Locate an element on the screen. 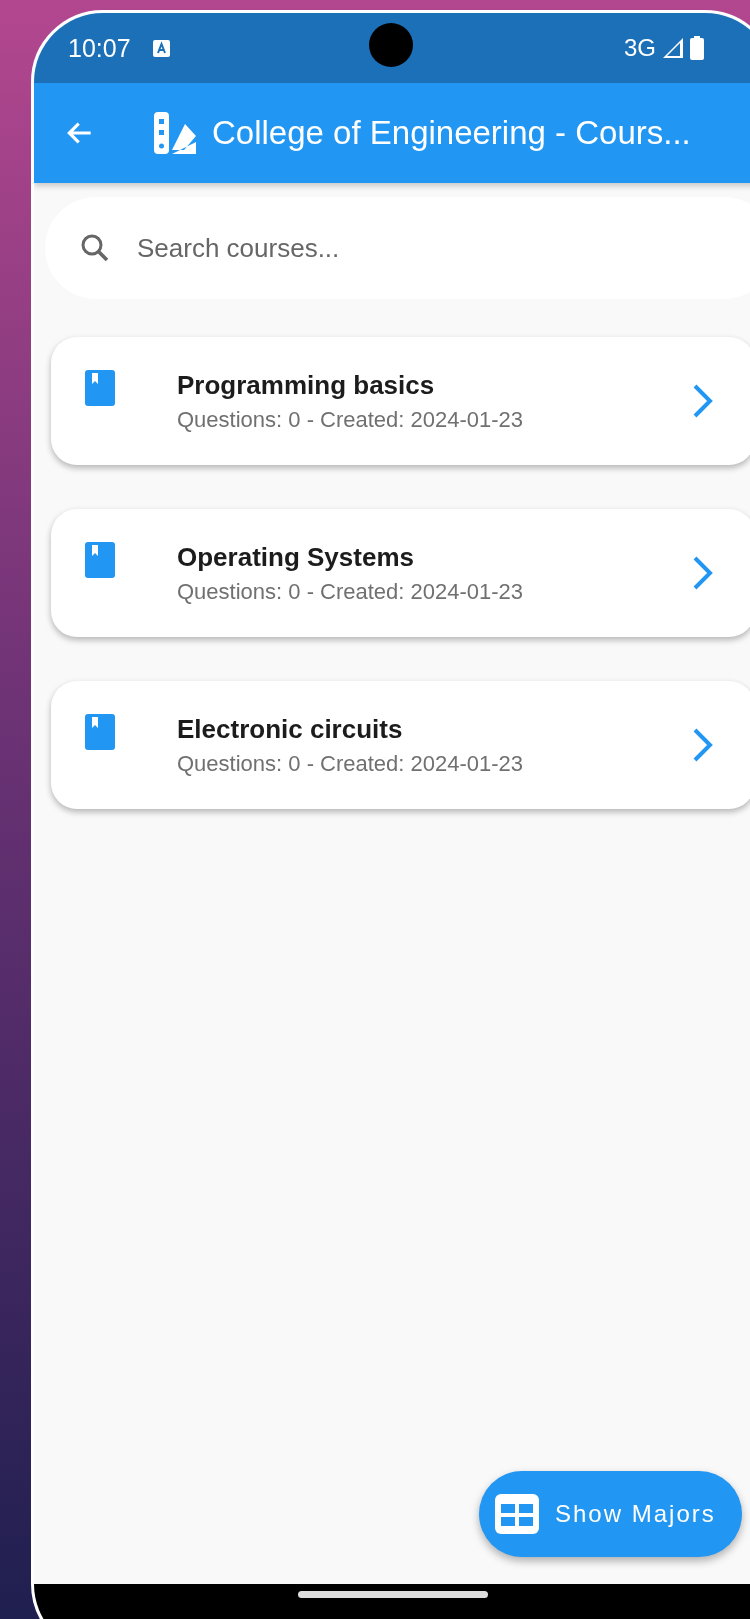 The height and width of the screenshot is (1619, 750). keyboard-a-icon is located at coordinates (161, 48).